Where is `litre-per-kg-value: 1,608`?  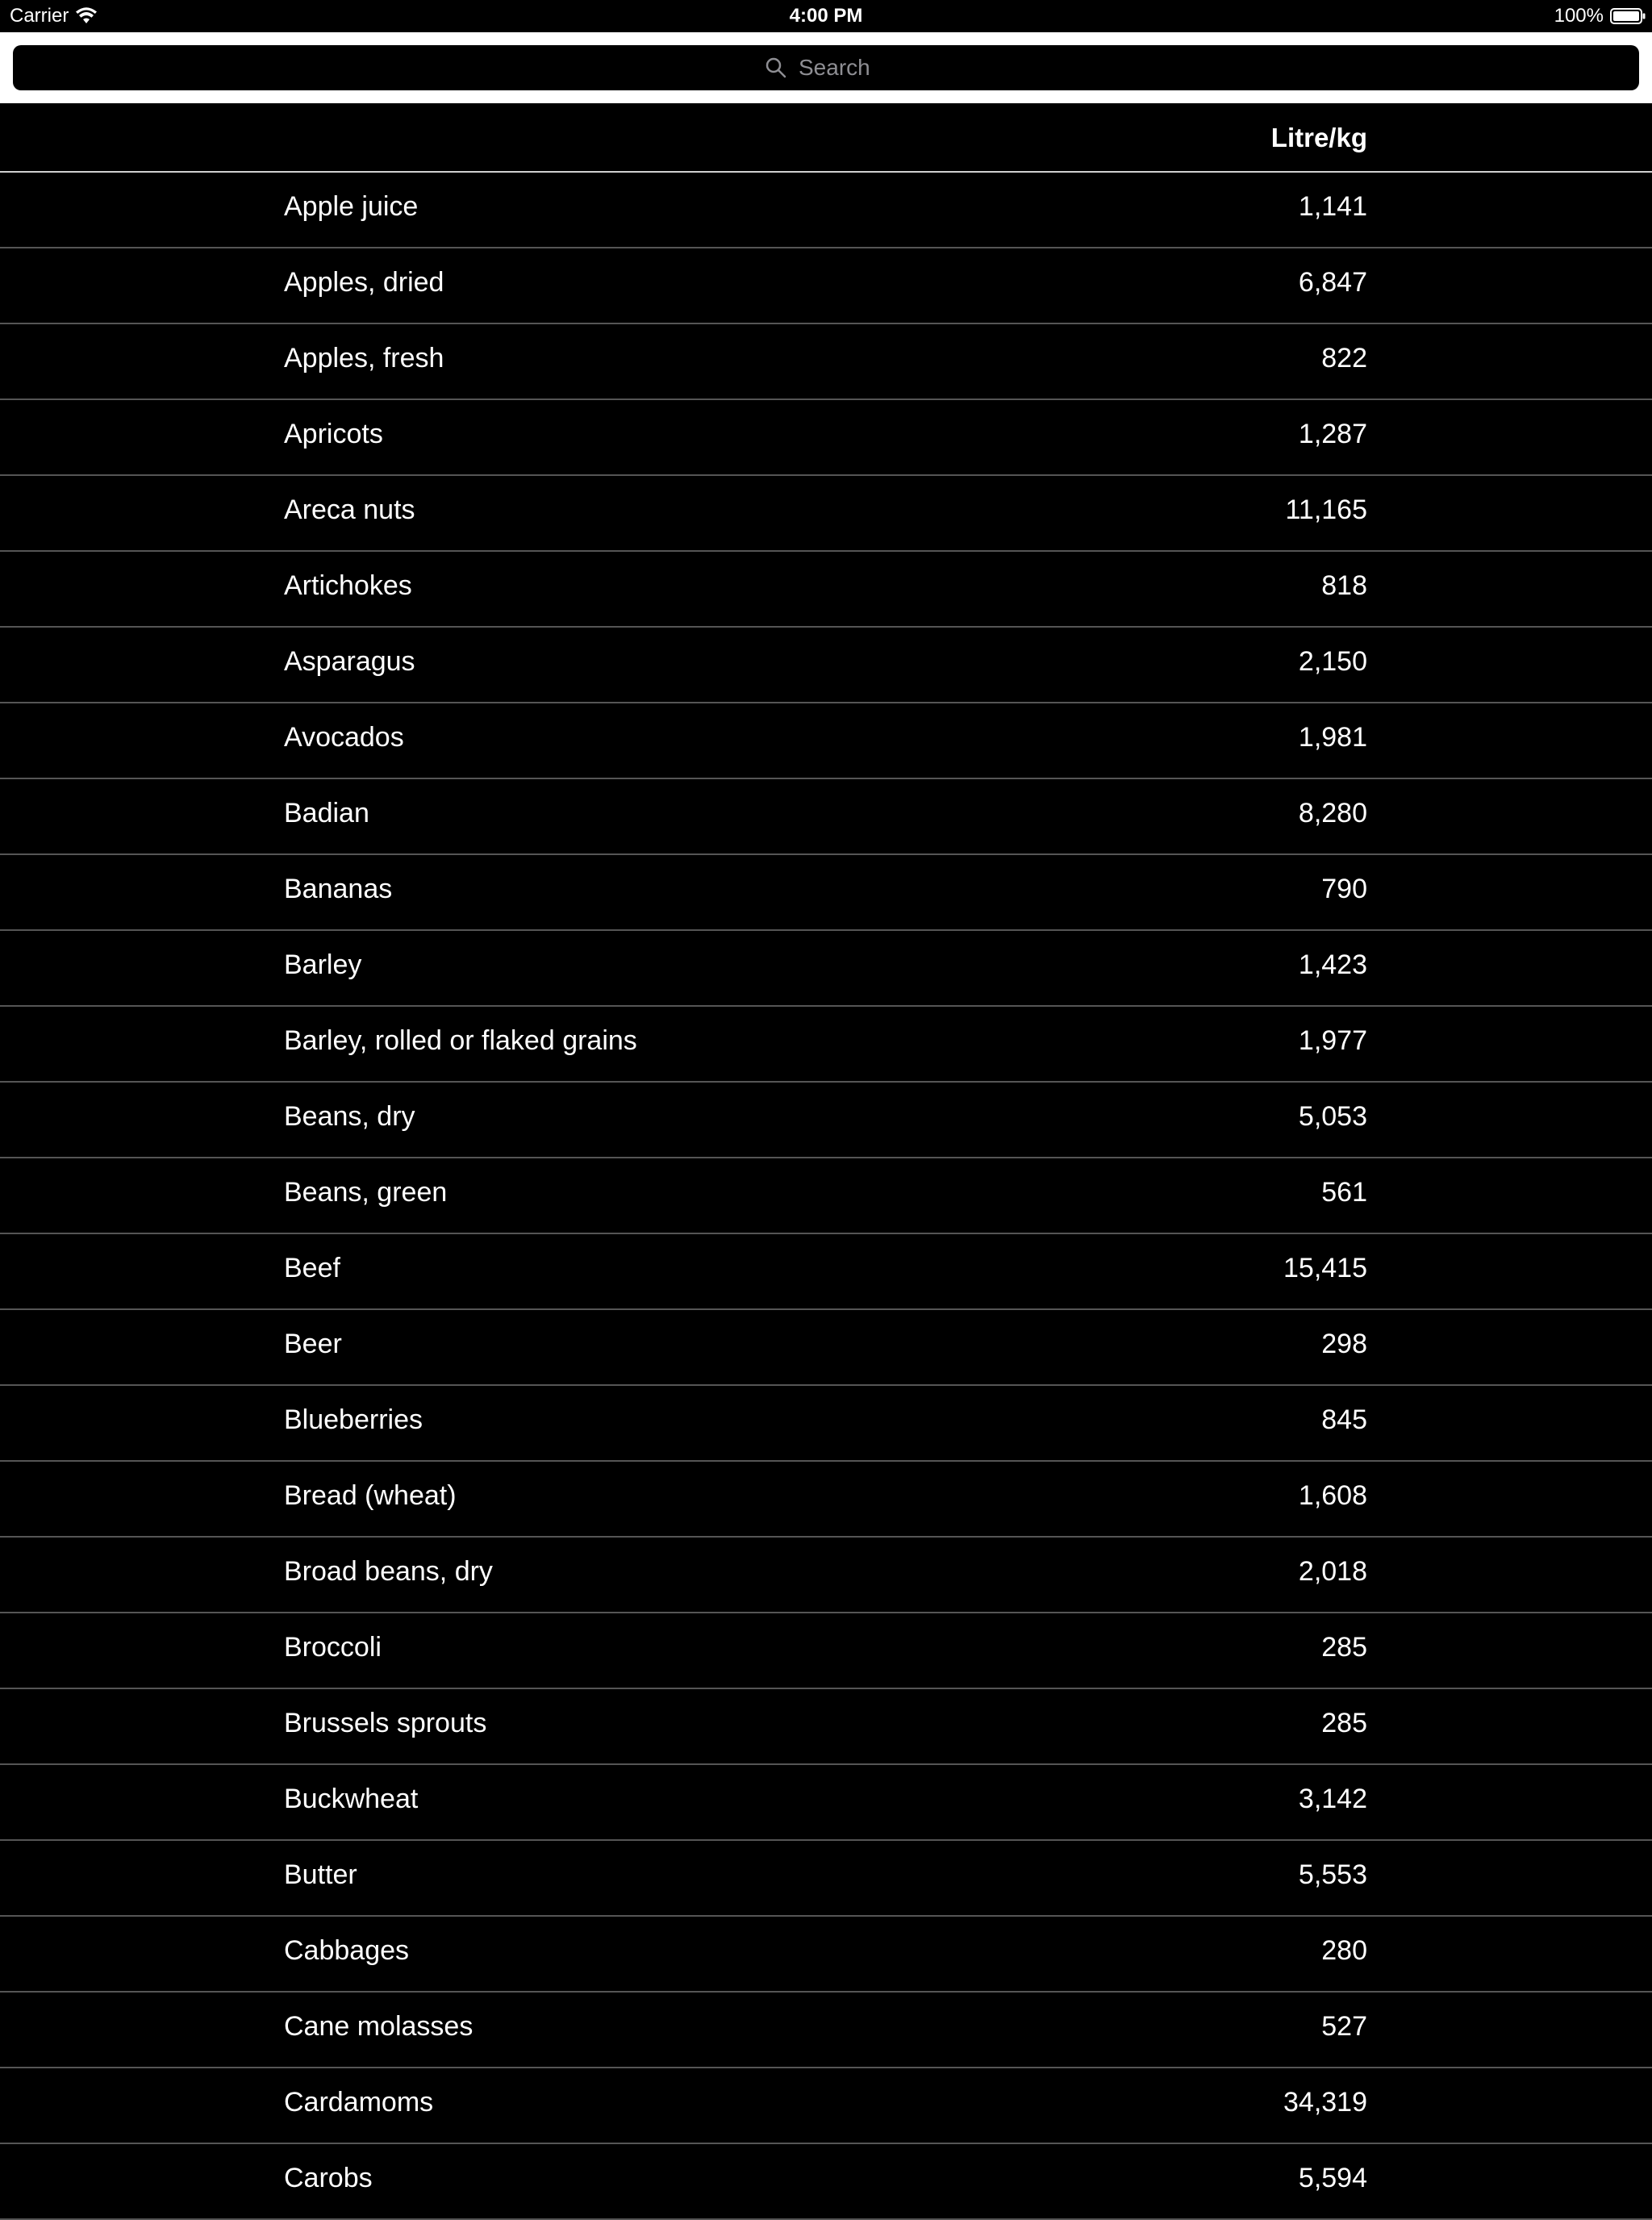
litre-per-kg-value: 1,608 is located at coordinates (1332, 1495).